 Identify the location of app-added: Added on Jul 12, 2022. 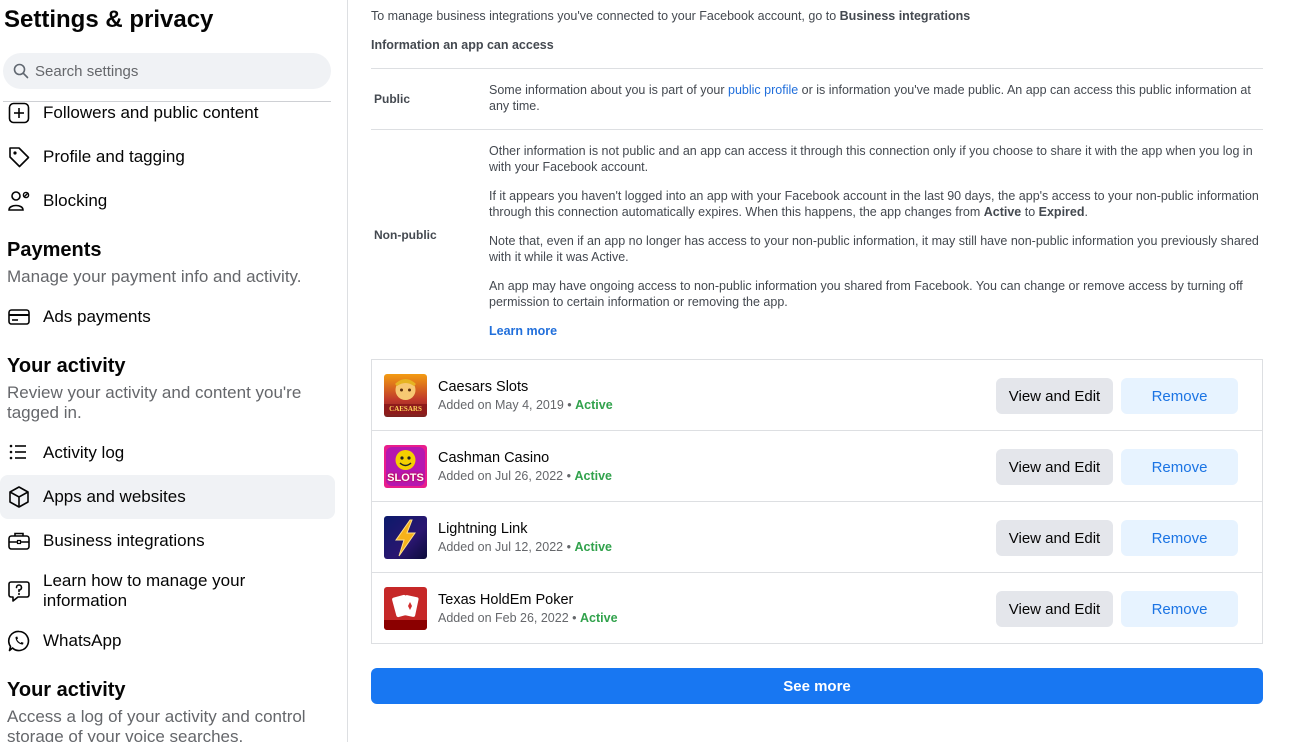
(501, 546).